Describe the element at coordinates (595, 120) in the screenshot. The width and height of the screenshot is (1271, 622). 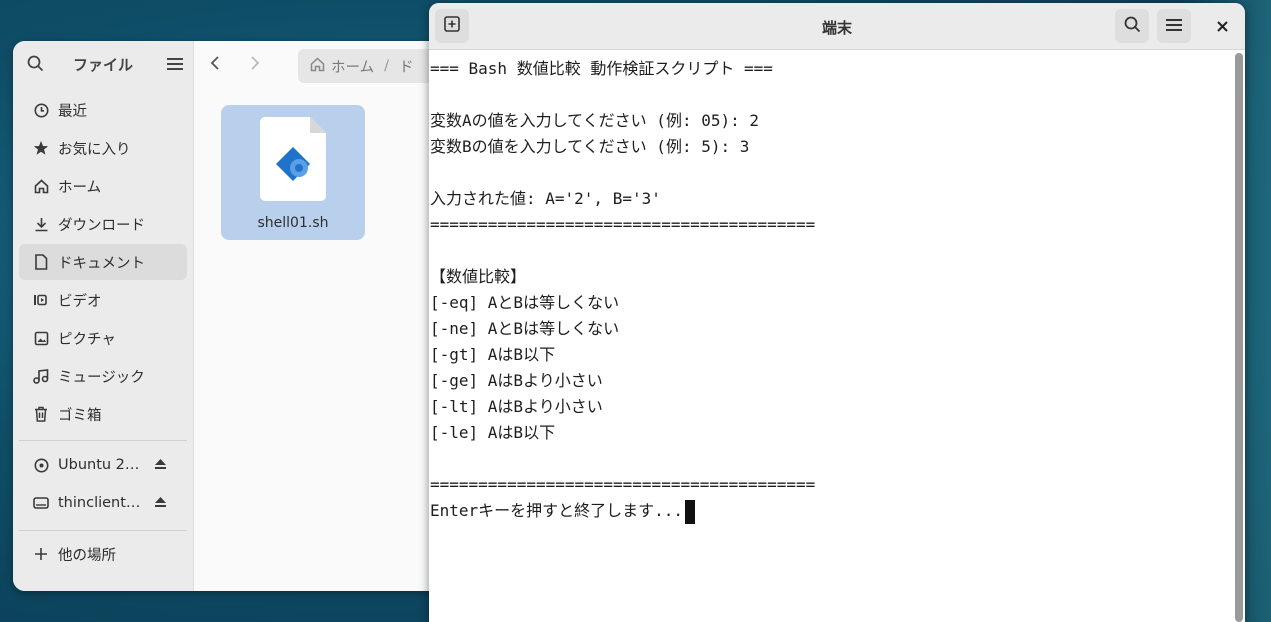
I see `terminal-line: 変数Aの値を入力してください (例: 05): 2` at that location.